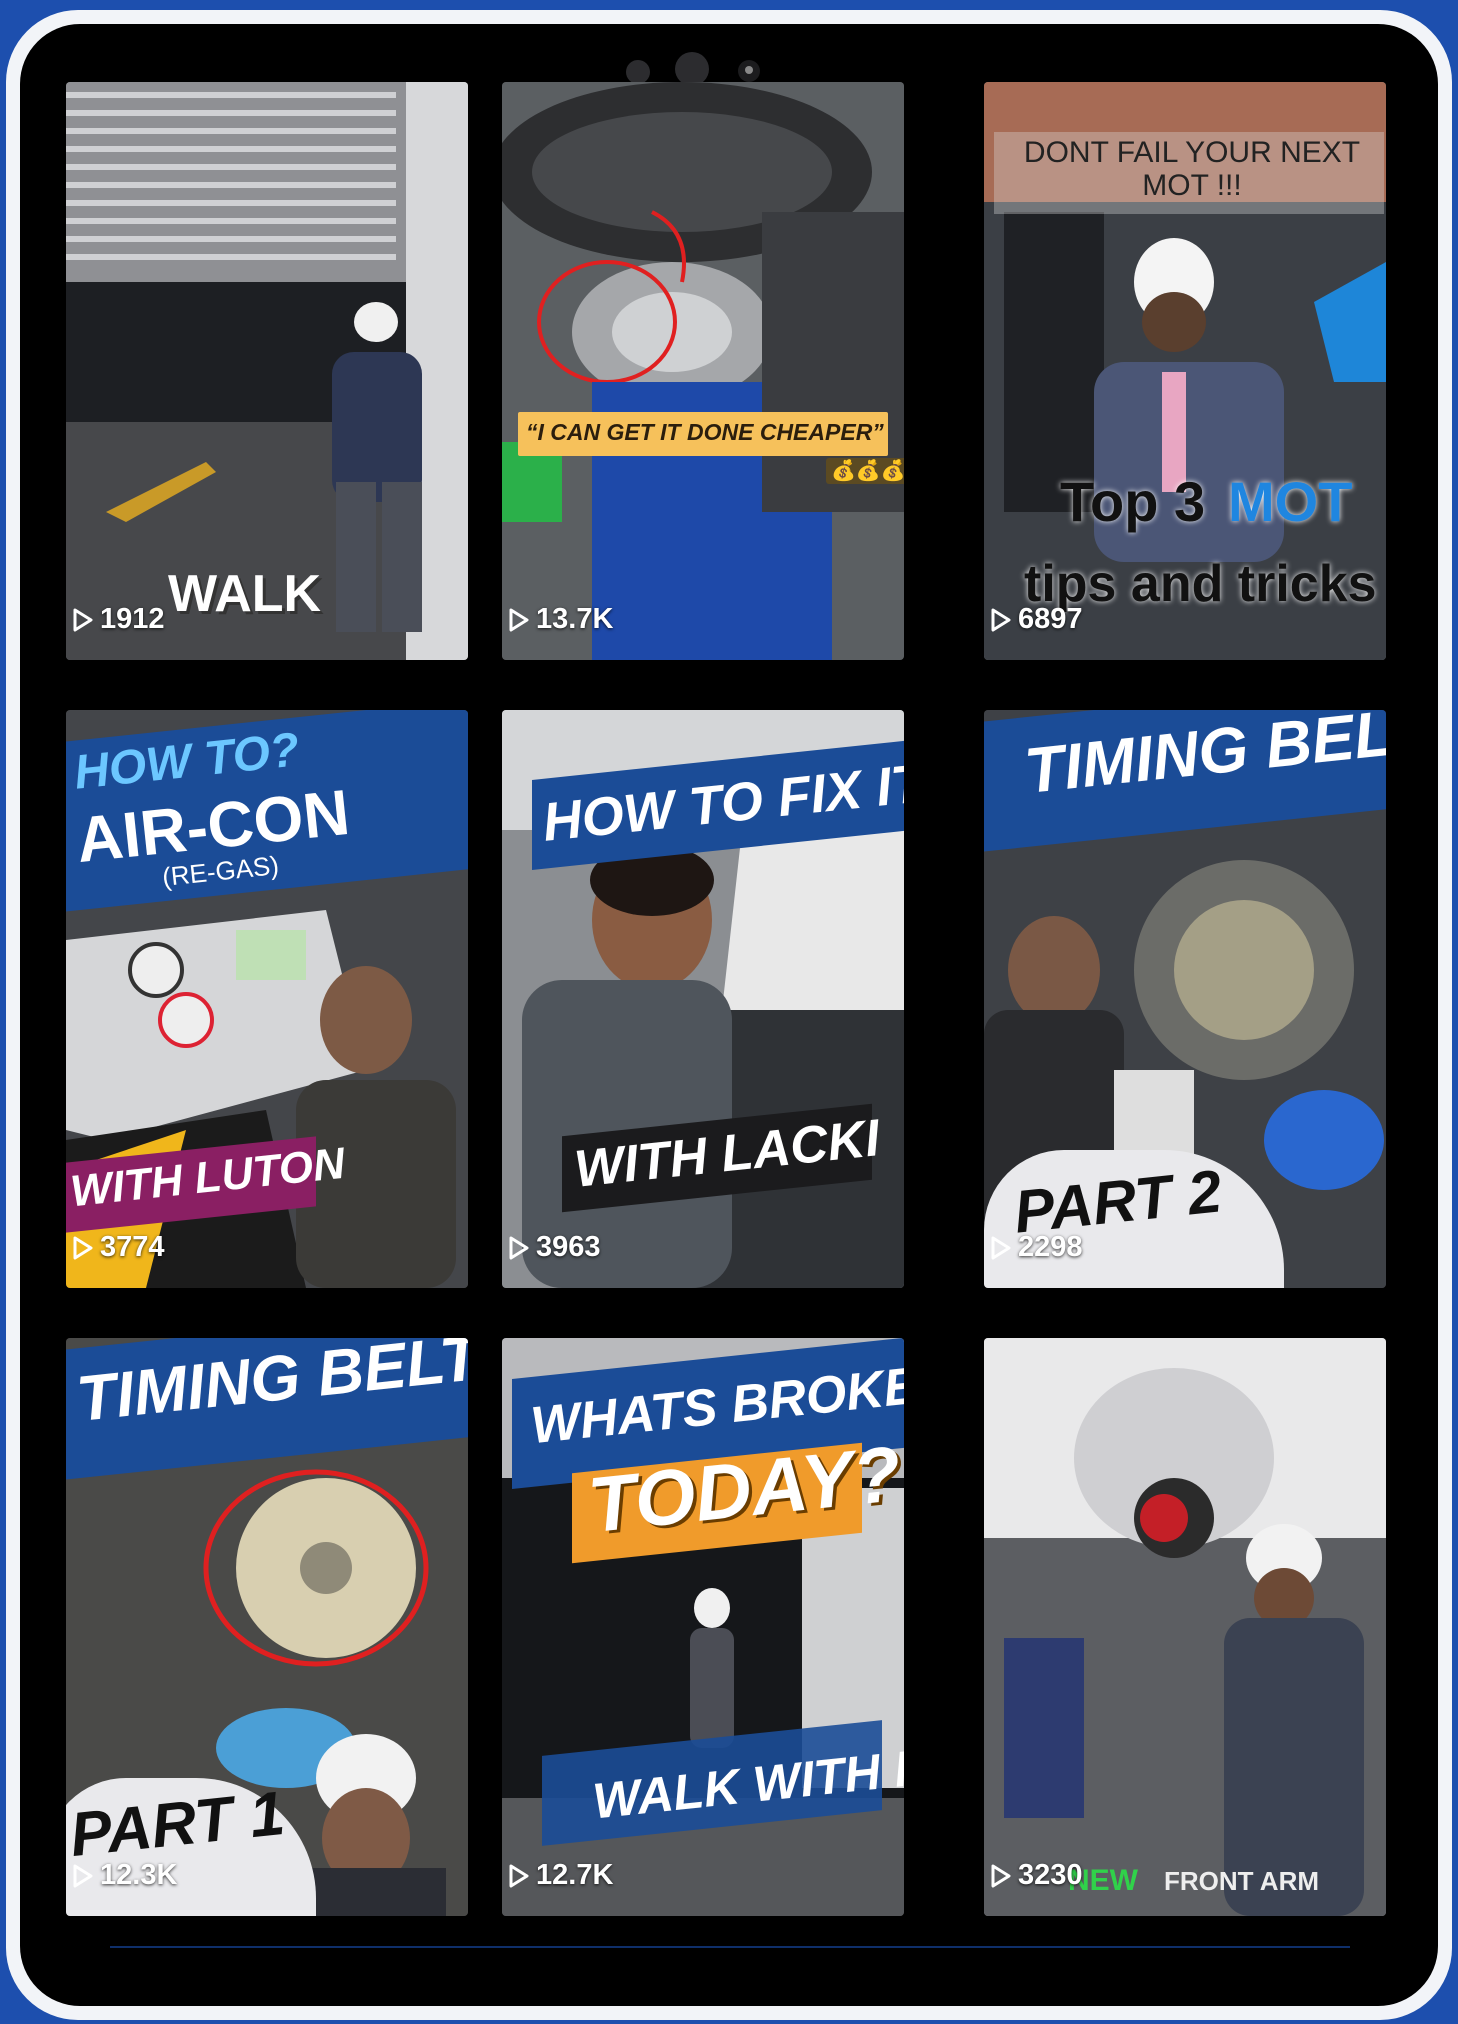  What do you see at coordinates (568, 1247) in the screenshot?
I see `view-count-value: 3963` at bounding box center [568, 1247].